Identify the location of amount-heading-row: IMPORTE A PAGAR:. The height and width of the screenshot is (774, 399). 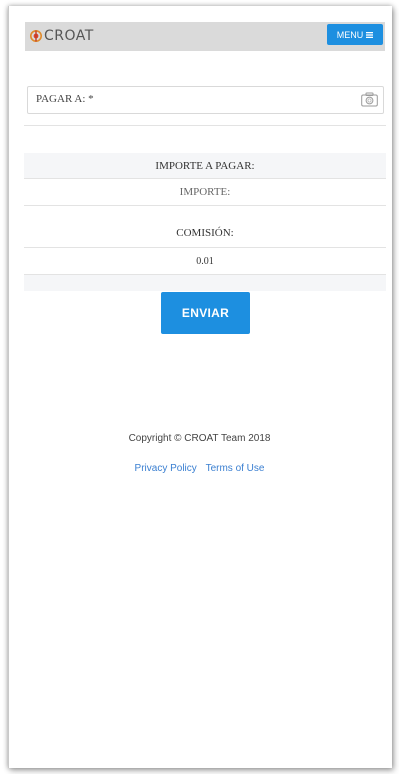
(205, 165).